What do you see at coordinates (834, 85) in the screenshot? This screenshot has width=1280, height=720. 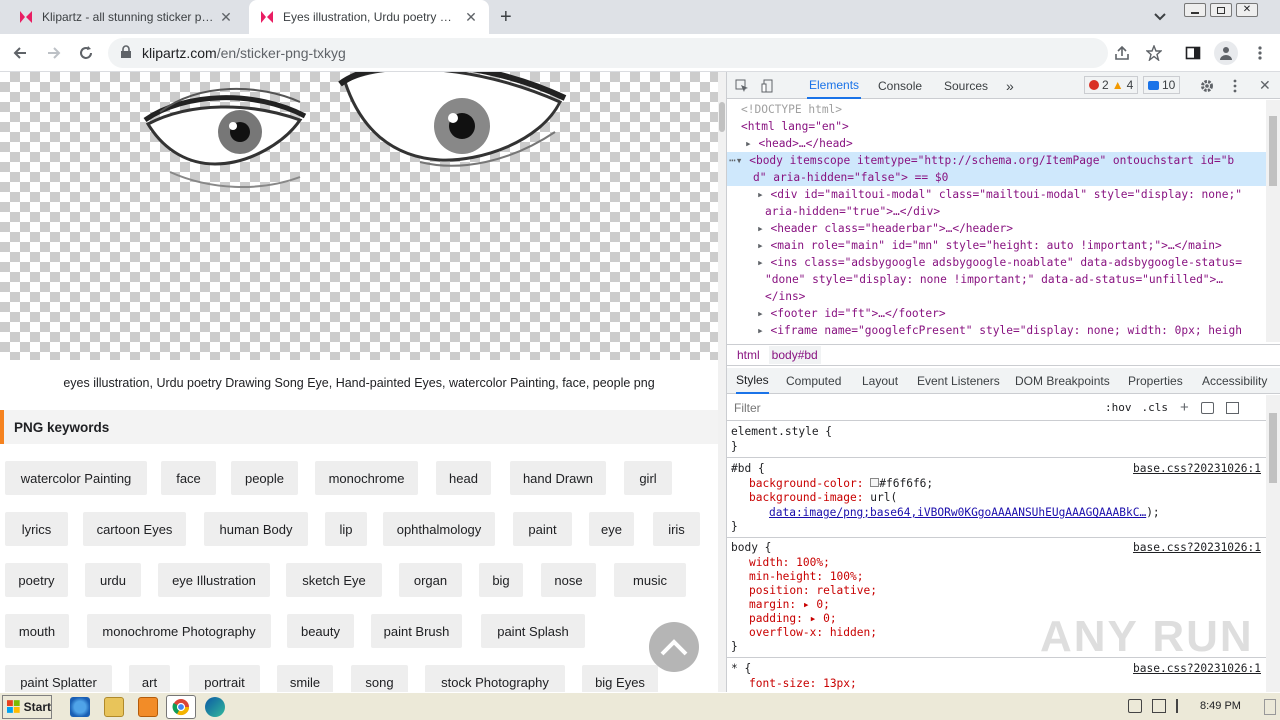 I see `tab-elements: Elements` at bounding box center [834, 85].